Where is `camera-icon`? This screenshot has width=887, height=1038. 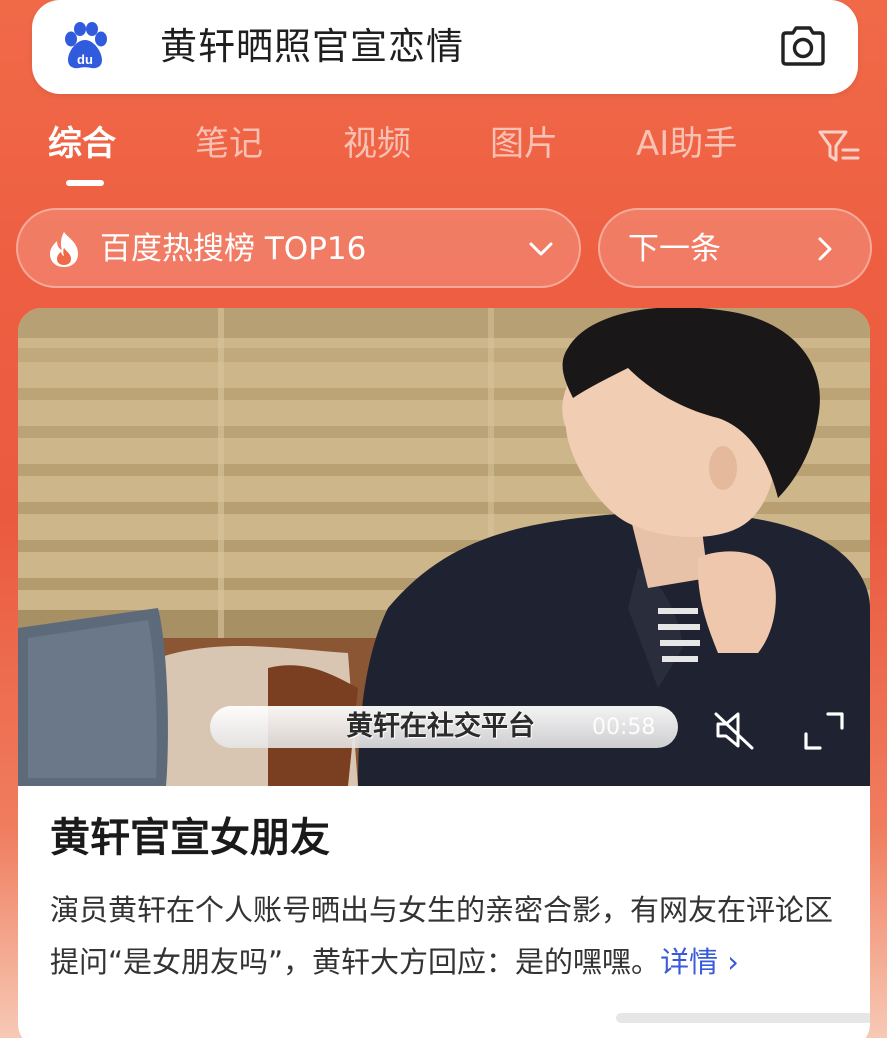
camera-icon is located at coordinates (803, 46).